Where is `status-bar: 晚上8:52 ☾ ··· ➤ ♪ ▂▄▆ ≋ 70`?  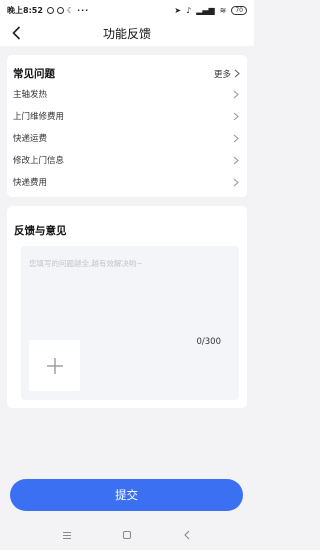 status-bar: 晚上8:52 ☾ ··· ➤ ♪ ▂▄▆ ≋ 70 is located at coordinates (127, 10).